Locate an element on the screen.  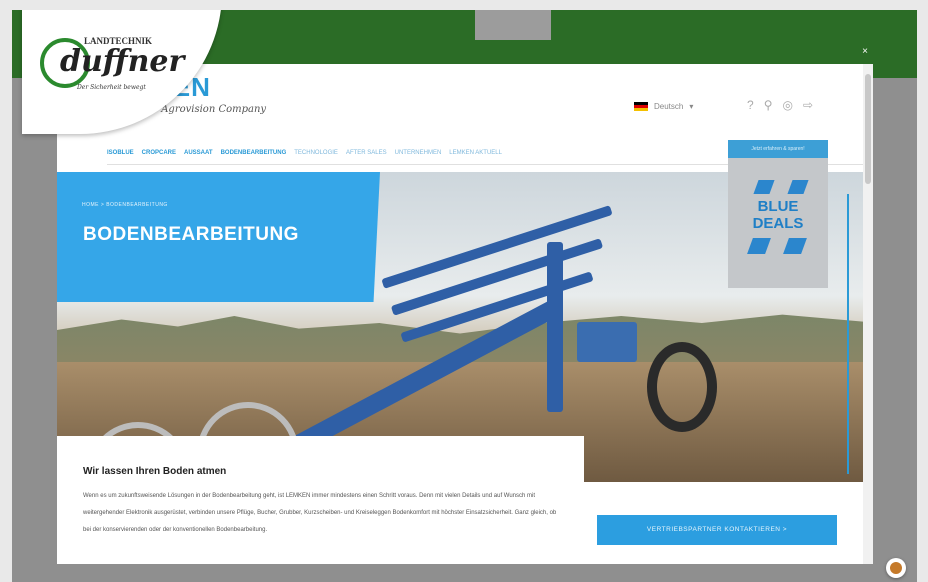
header-tab is located at coordinates (513, 25).